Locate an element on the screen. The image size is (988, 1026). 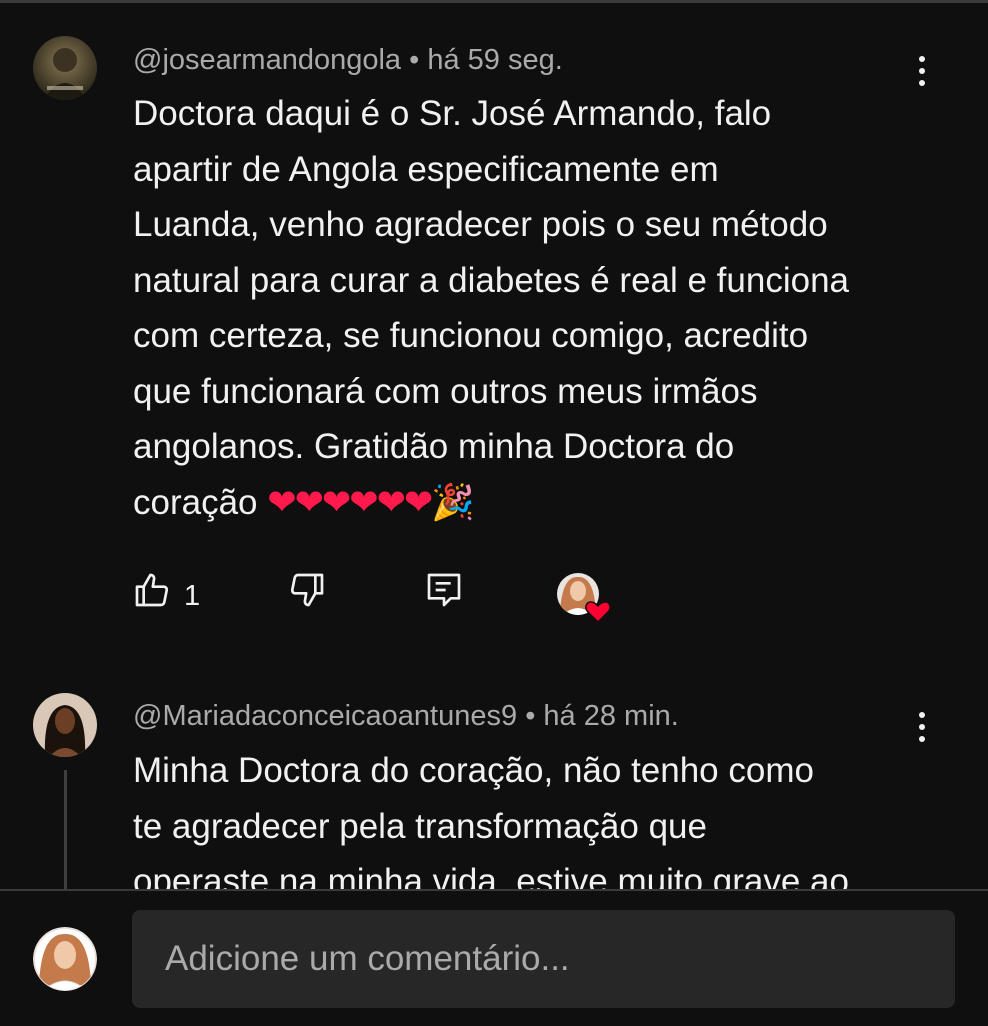
reply-button is located at coordinates (444, 592).